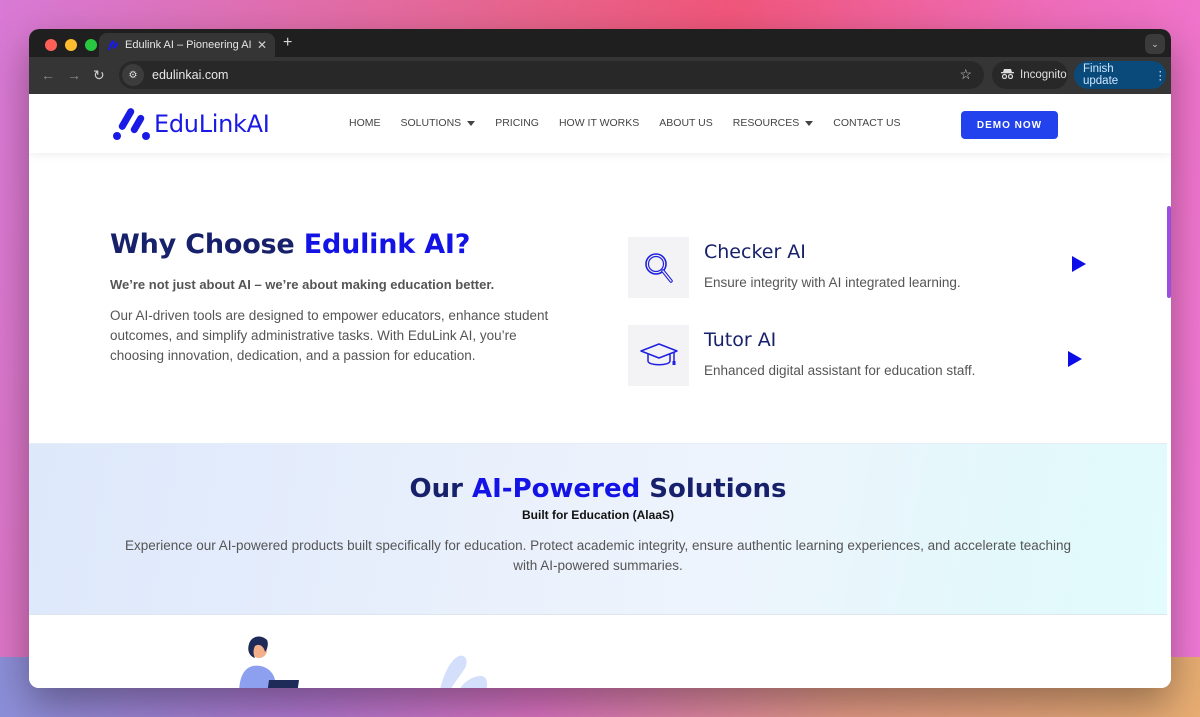  What do you see at coordinates (363, 662) in the screenshot?
I see `person-with-laptop-illustration` at bounding box center [363, 662].